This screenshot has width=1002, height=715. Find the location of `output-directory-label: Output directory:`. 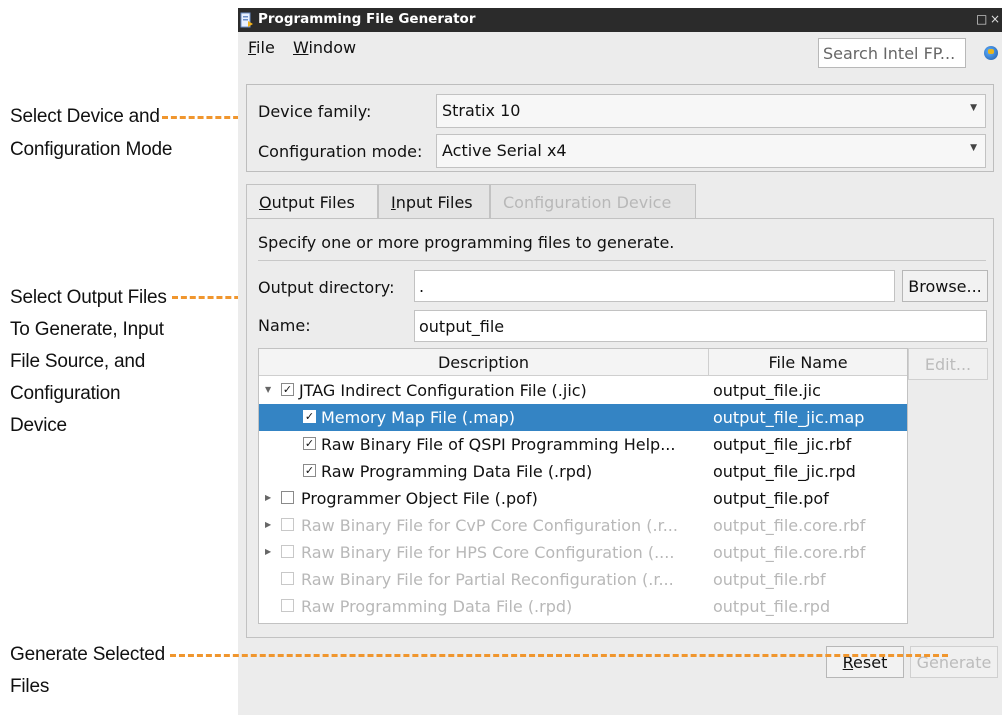

output-directory-label: Output directory: is located at coordinates (326, 287).